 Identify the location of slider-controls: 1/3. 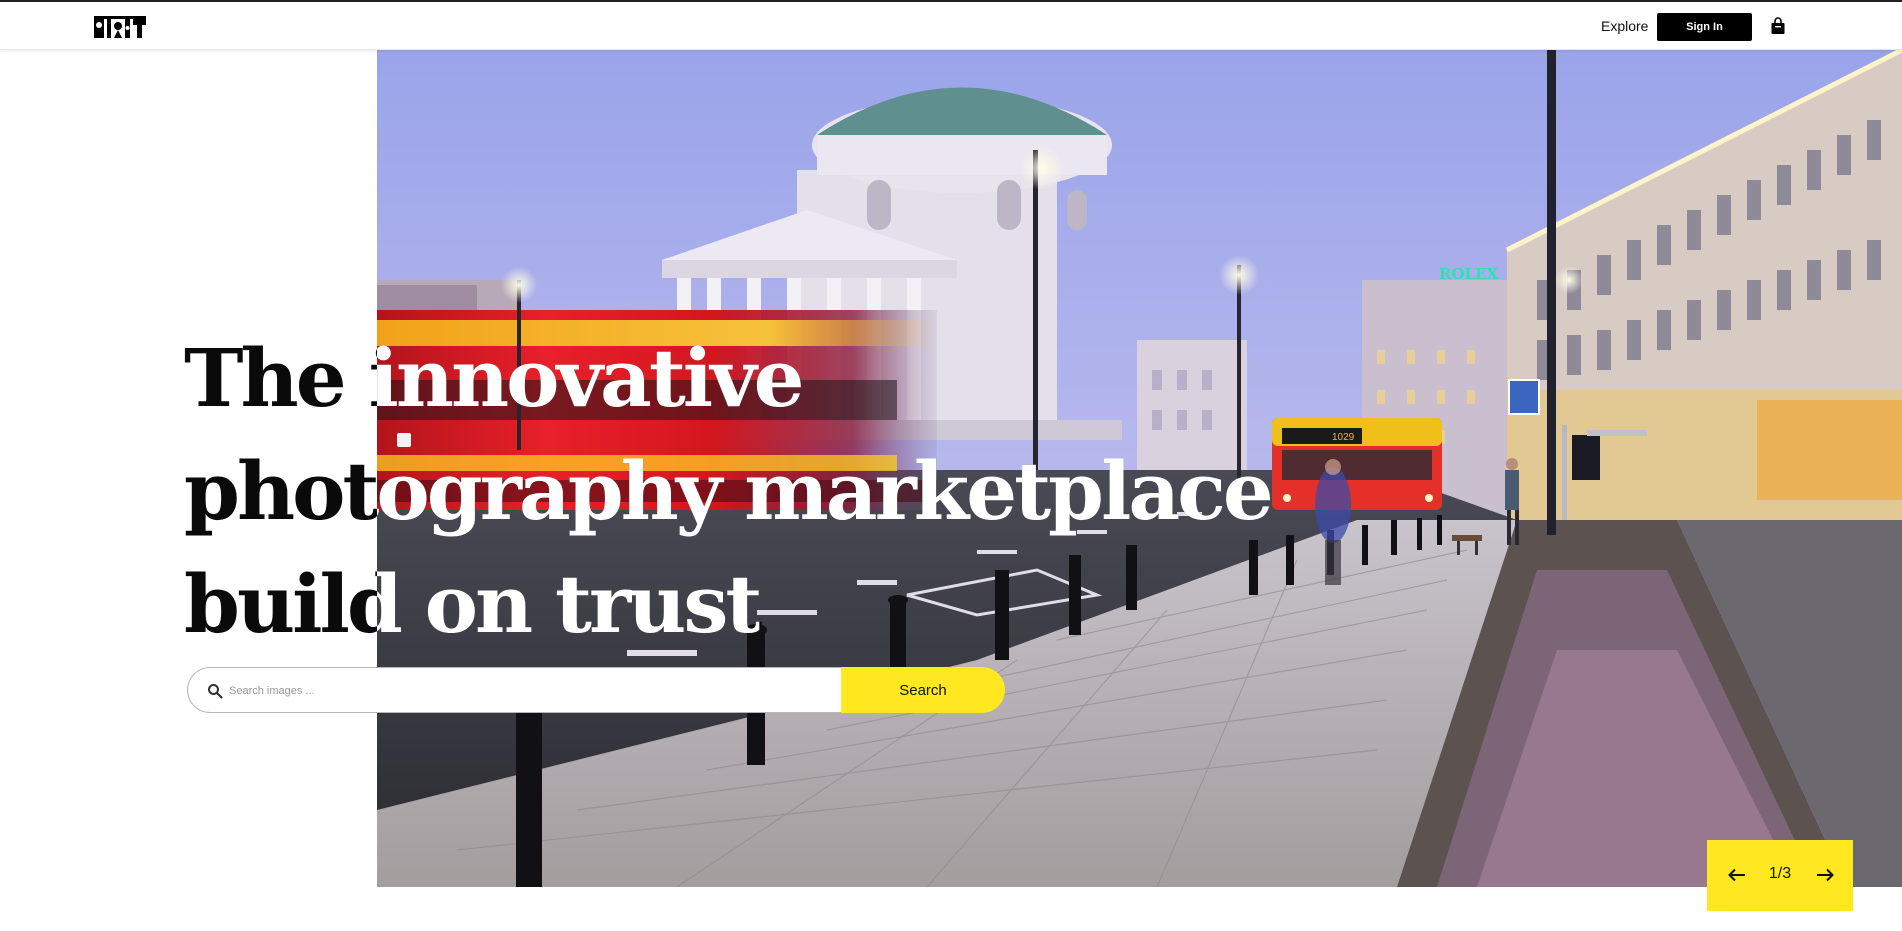
(1780, 875).